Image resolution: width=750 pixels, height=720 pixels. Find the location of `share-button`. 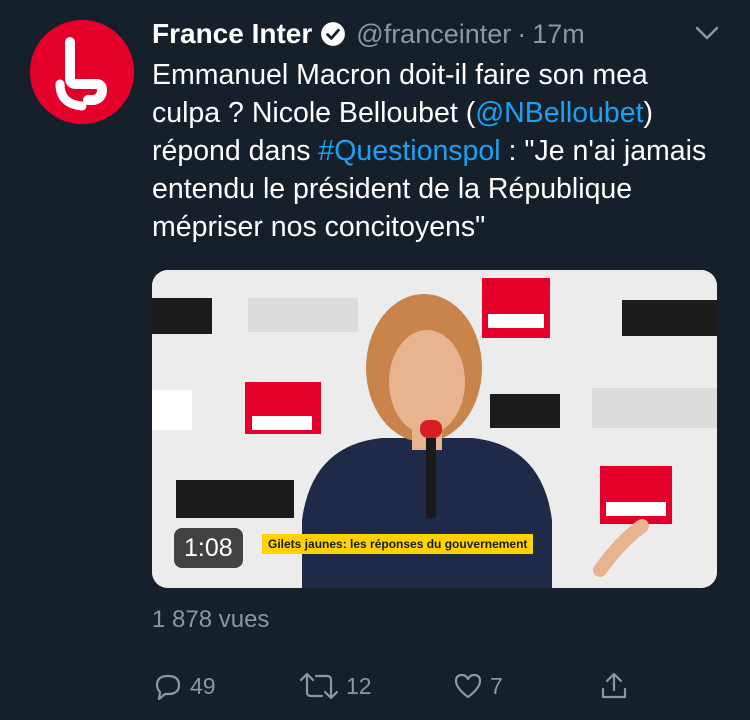

share-button is located at coordinates (614, 686).